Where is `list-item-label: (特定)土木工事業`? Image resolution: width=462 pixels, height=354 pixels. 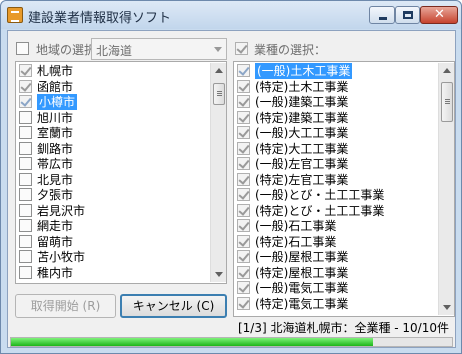
list-item-label: (特定)土木工事業 is located at coordinates (302, 86).